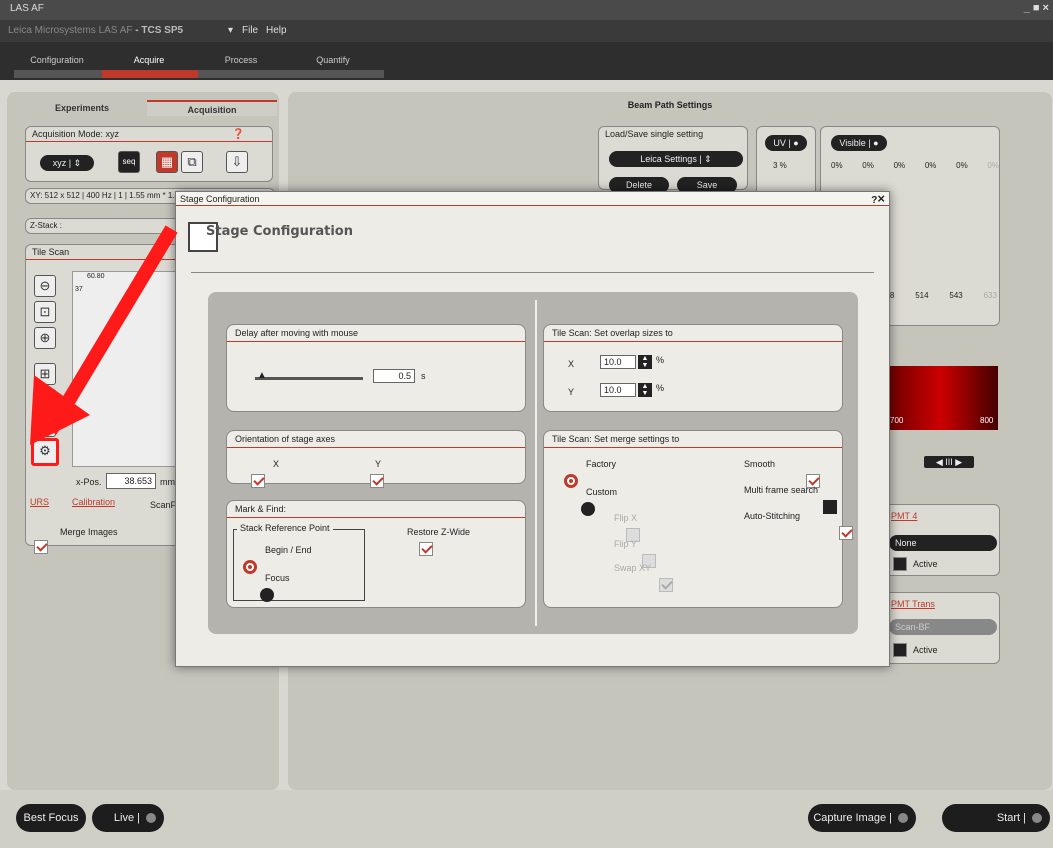 This screenshot has height=848, width=1053. I want to click on spectrum-view: 700 800, so click(941, 398).